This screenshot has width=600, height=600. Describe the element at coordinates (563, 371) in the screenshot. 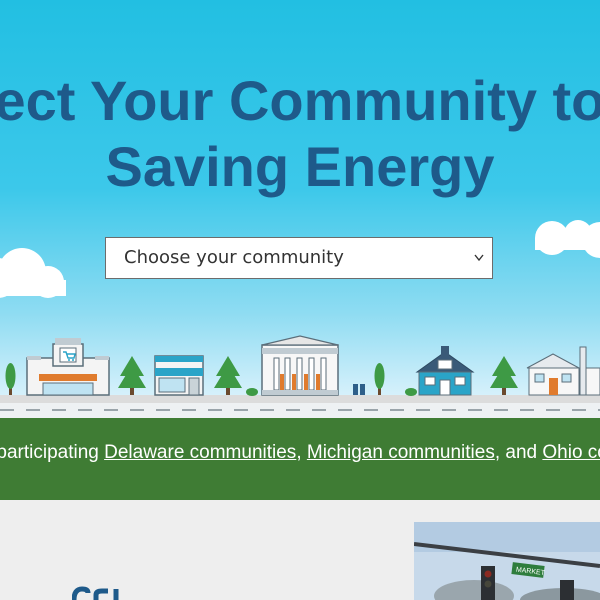

I see `white-house` at that location.